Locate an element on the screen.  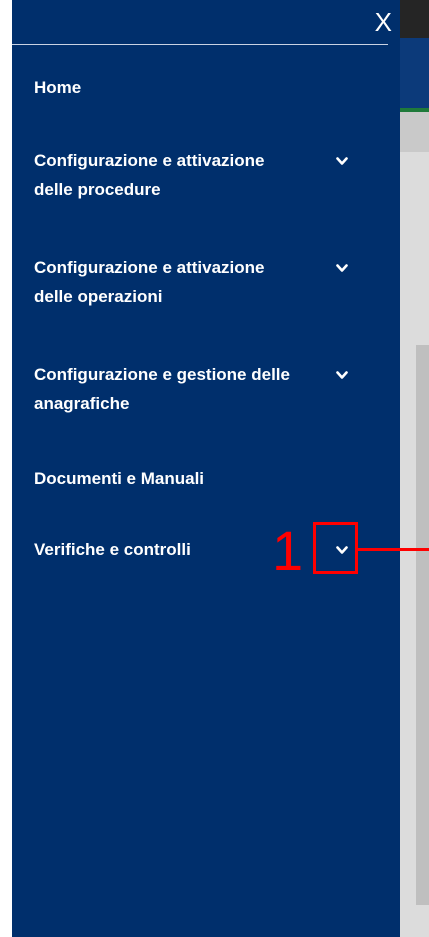
menu-item-label: Documenti e Manuali is located at coordinates (119, 478).